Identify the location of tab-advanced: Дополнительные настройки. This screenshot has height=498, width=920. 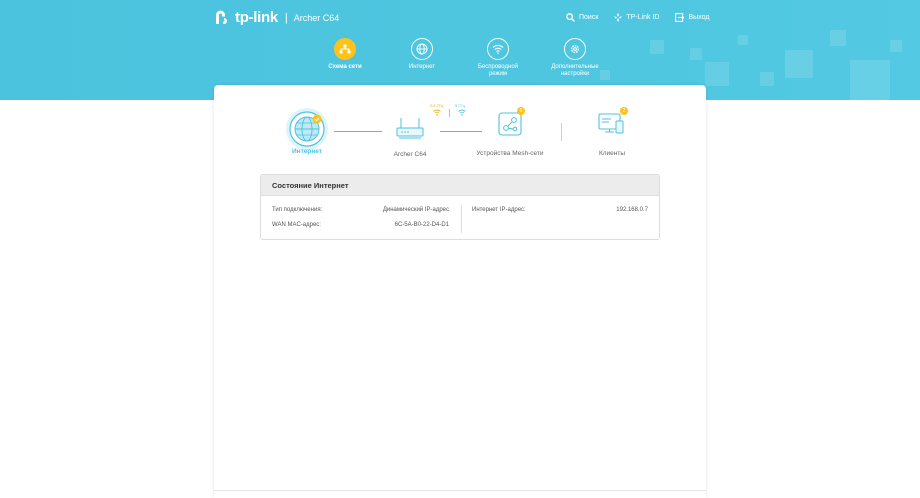
(575, 58).